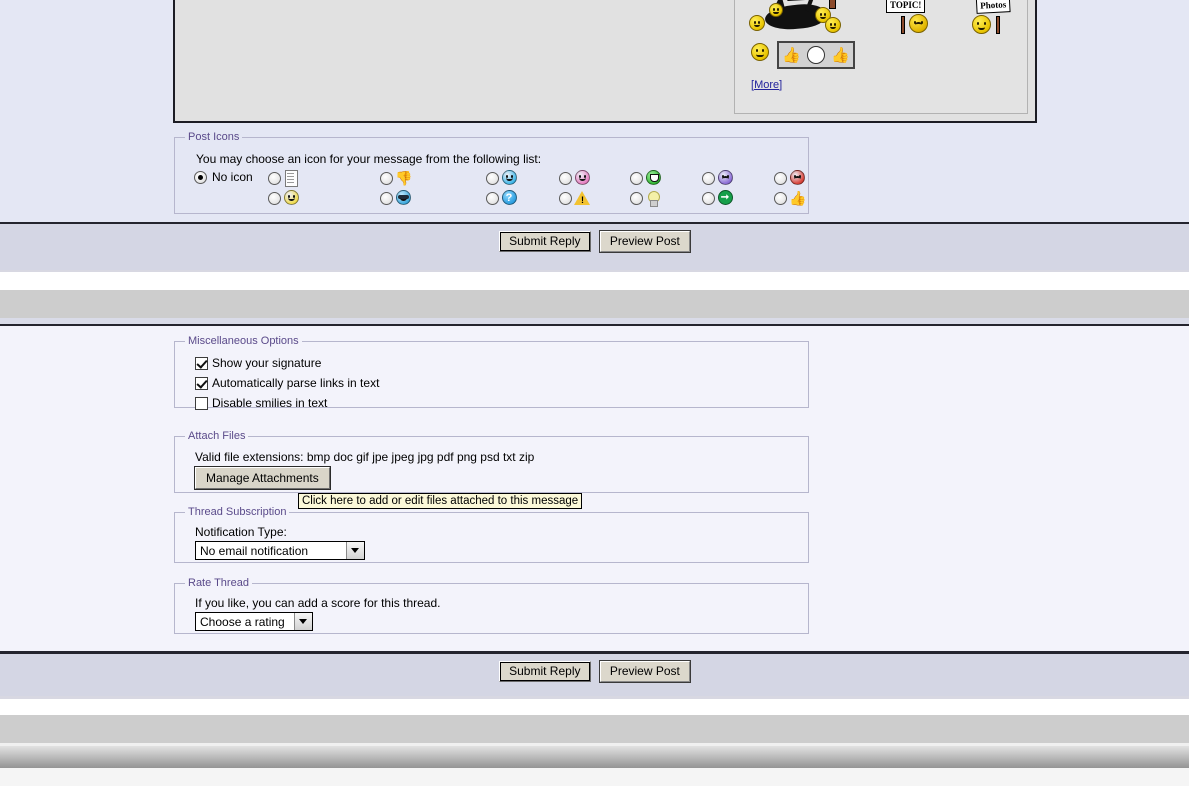 This screenshot has height=786, width=1189. Describe the element at coordinates (274, 178) in the screenshot. I see `radio-document` at that location.